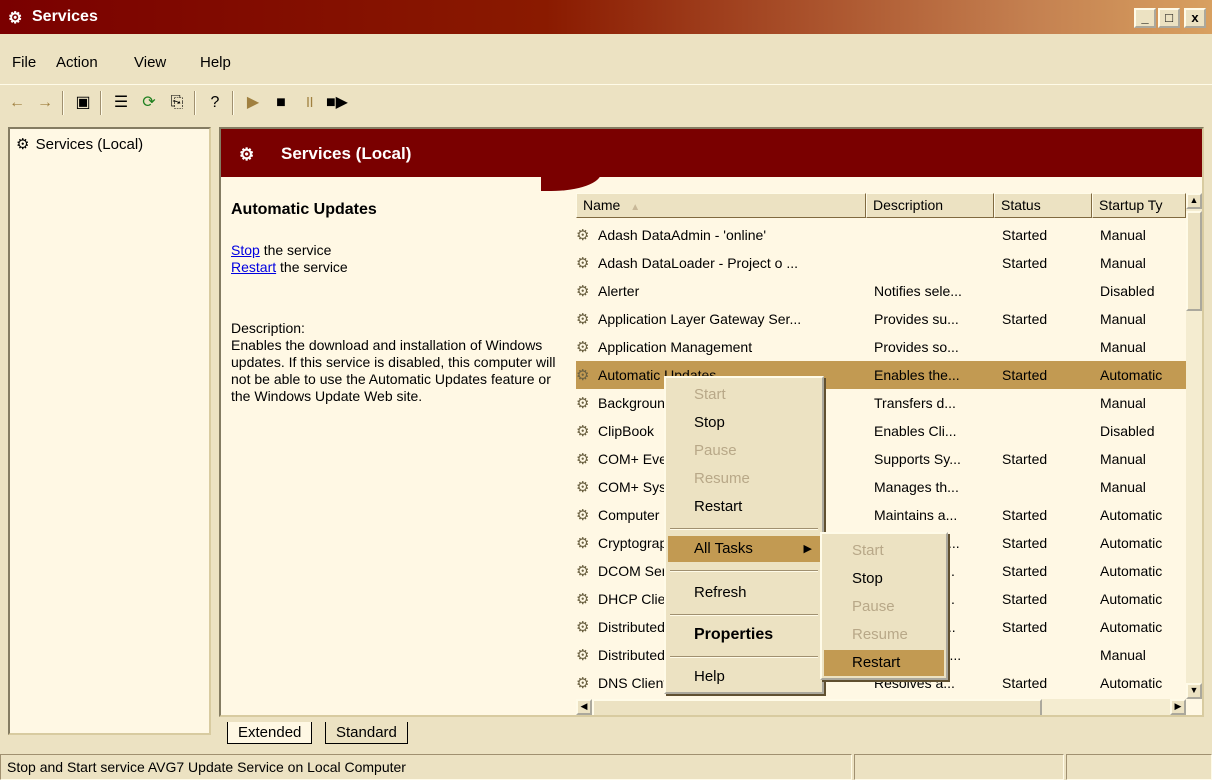 This screenshot has height=780, width=1212. What do you see at coordinates (245, 250) in the screenshot?
I see `stop-service-link: Stop` at bounding box center [245, 250].